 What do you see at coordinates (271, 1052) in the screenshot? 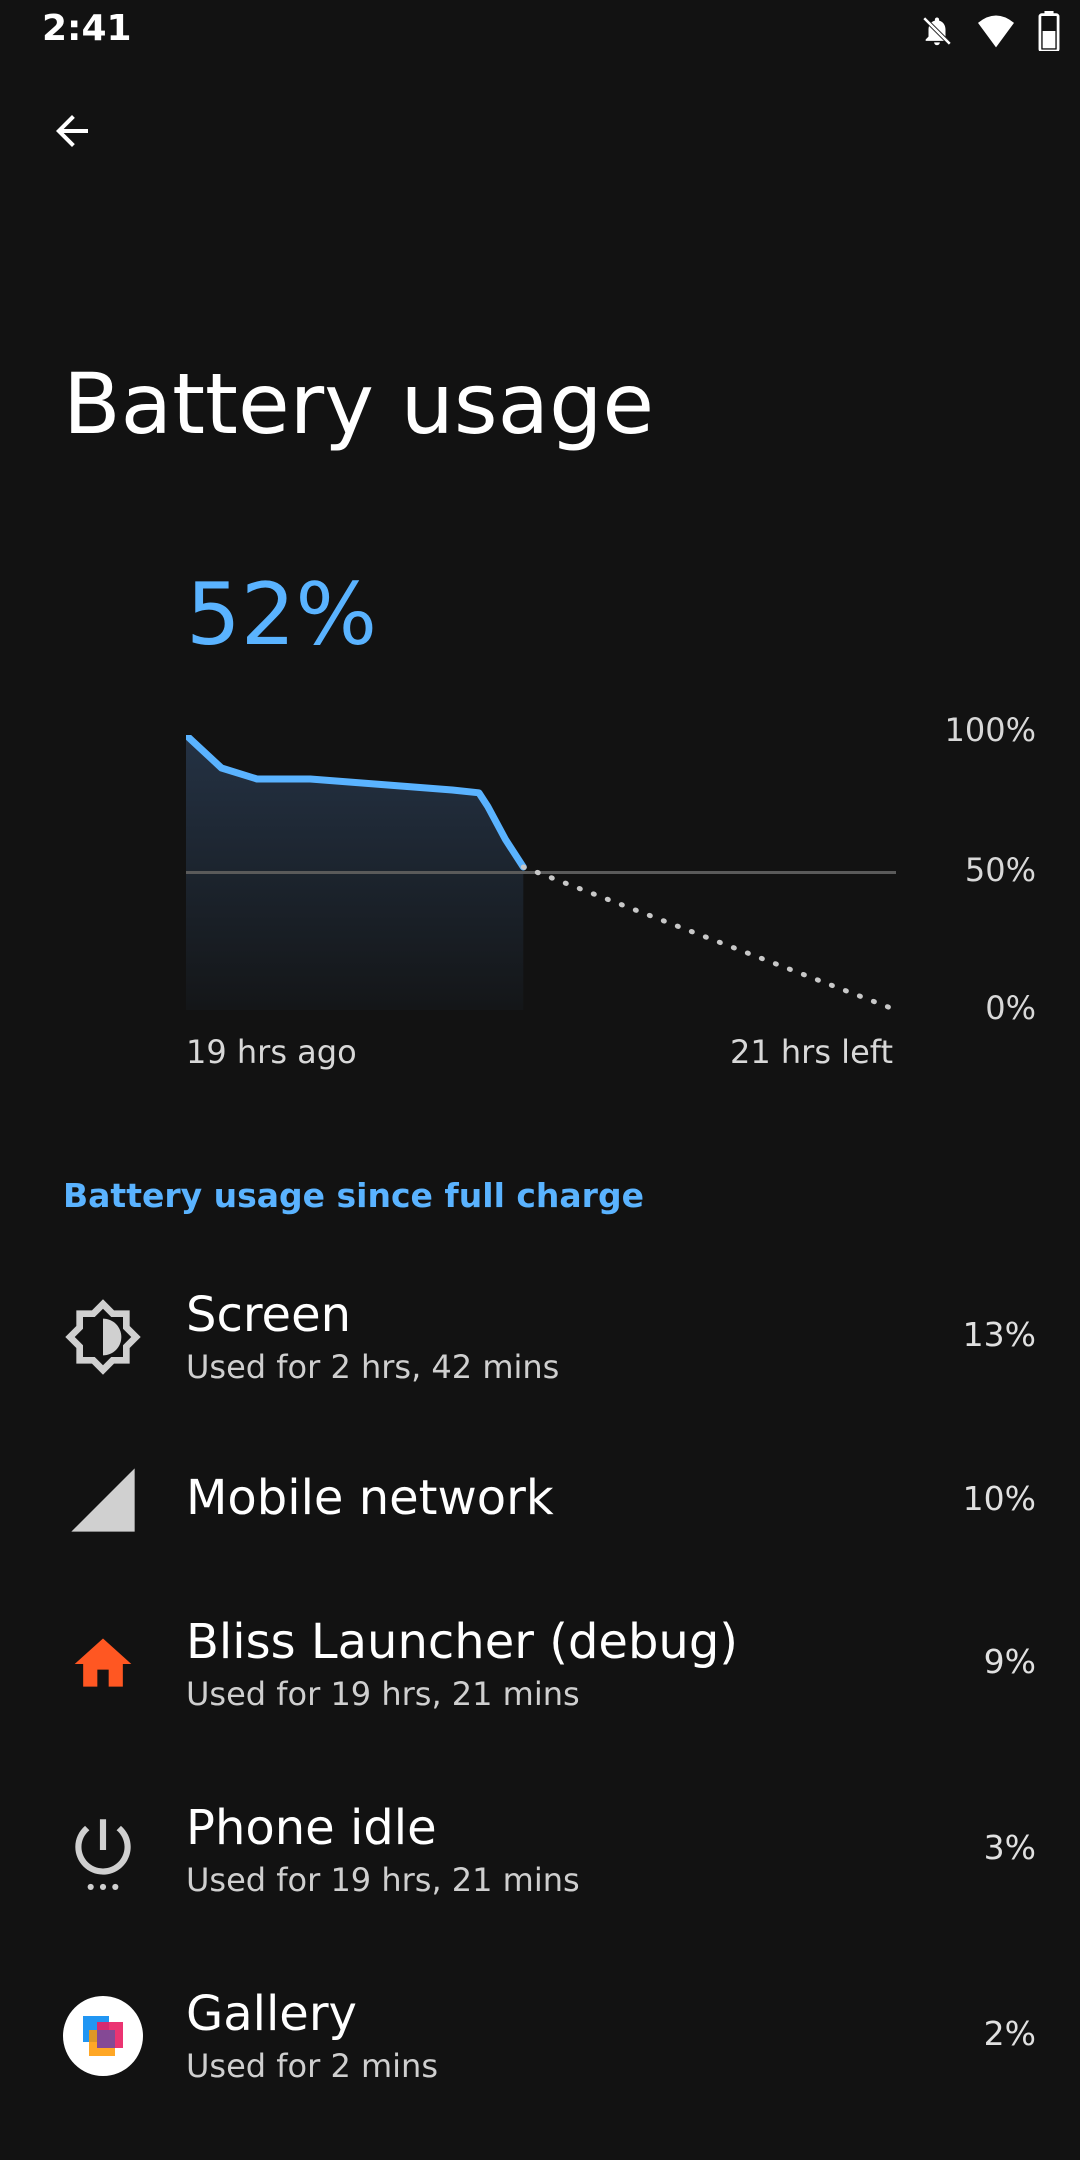
I see `x-tick-label-left: 19 hrs ago` at bounding box center [271, 1052].